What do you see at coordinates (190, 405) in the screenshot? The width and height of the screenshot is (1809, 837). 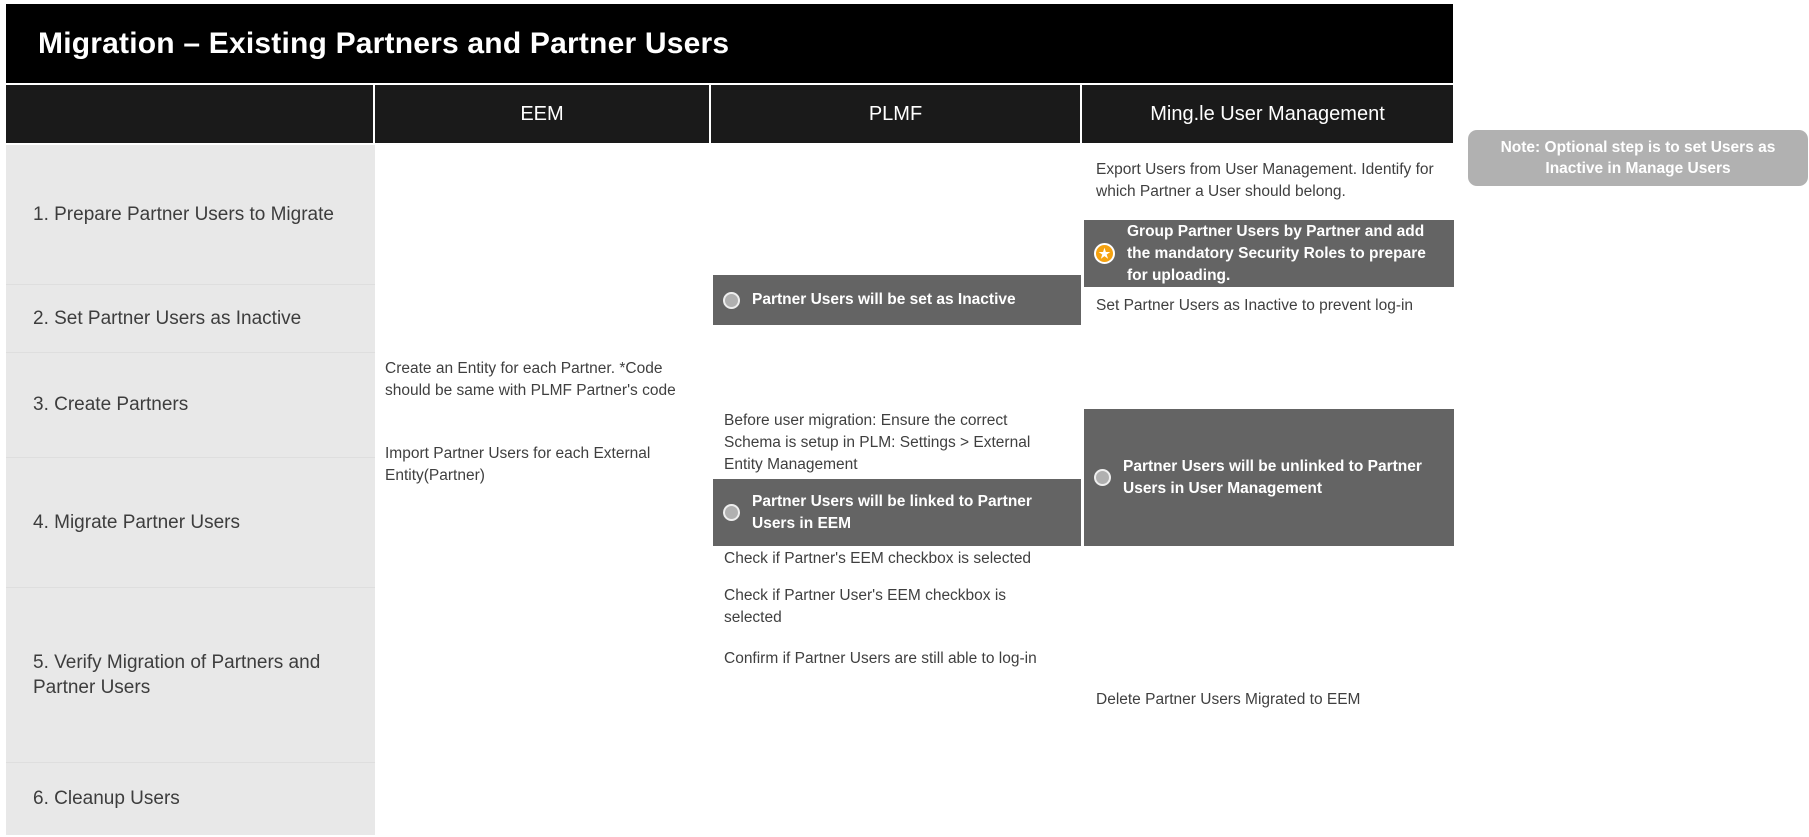 I see `step-row-3: 3. Create Partners` at bounding box center [190, 405].